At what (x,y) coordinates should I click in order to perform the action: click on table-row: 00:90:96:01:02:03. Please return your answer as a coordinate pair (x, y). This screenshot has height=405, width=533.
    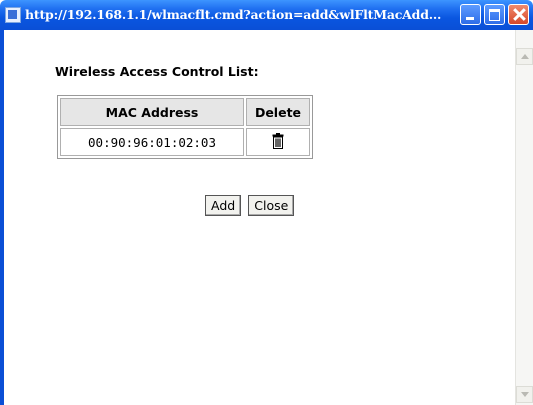
    Looking at the image, I should click on (185, 142).